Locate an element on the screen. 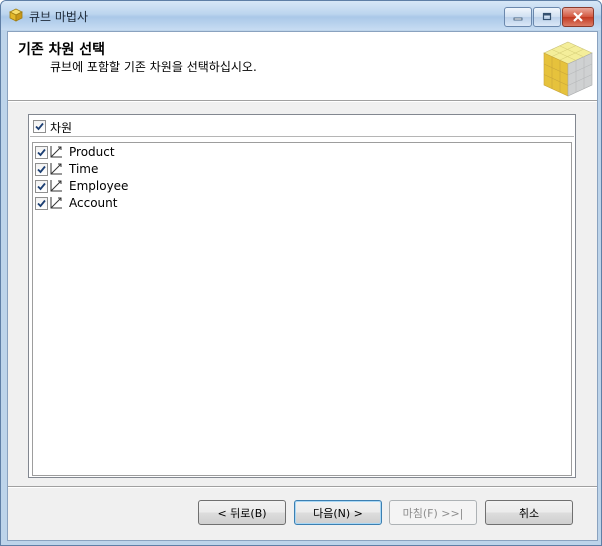  item-label: Product is located at coordinates (92, 152).